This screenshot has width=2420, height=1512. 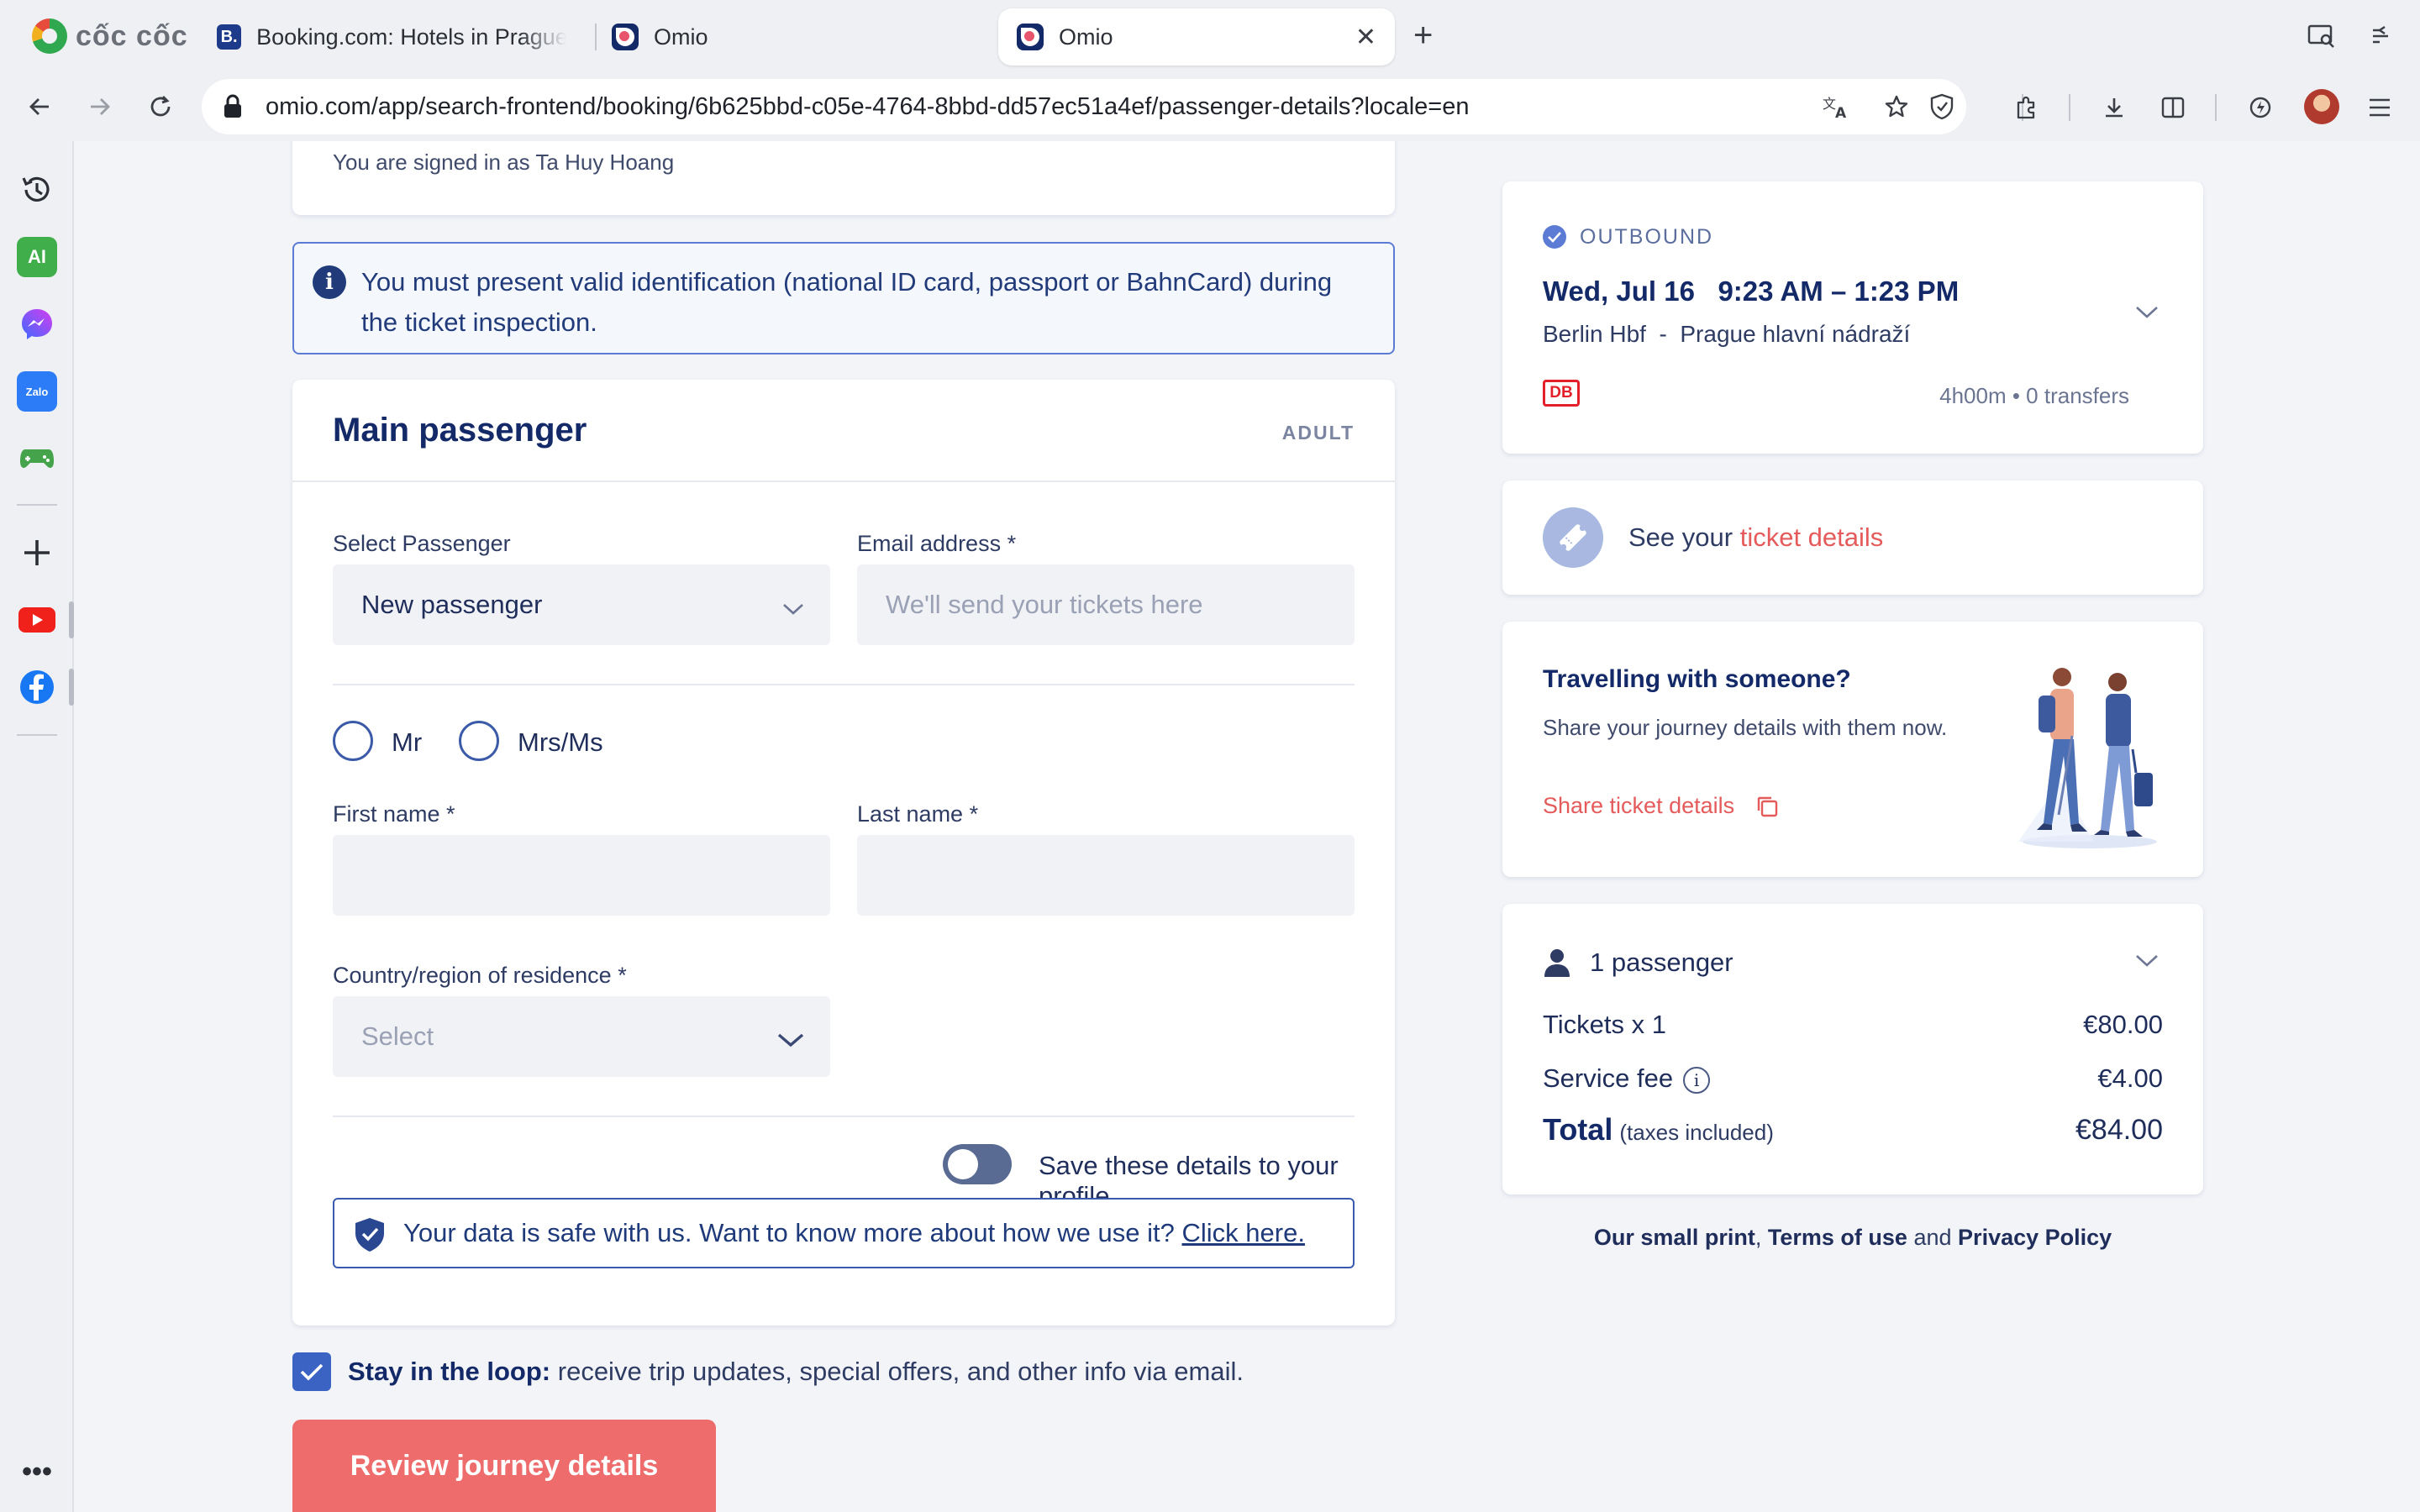 I want to click on back-icon, so click(x=39, y=106).